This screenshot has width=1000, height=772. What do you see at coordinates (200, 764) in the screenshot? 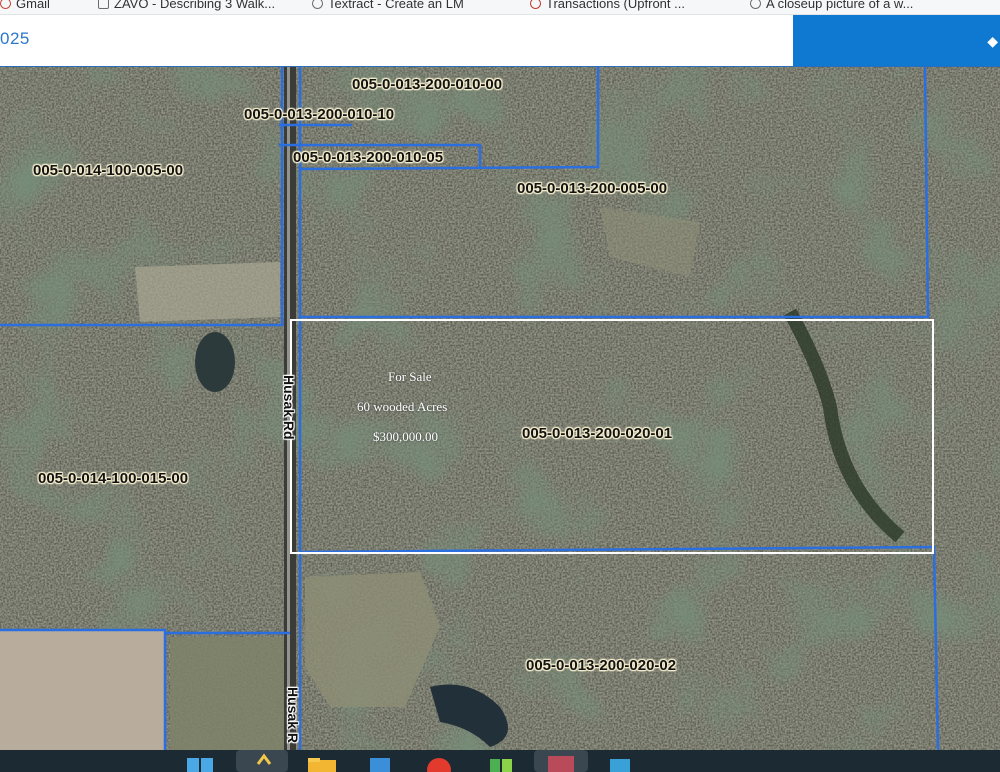
I see `windows-start-icon` at bounding box center [200, 764].